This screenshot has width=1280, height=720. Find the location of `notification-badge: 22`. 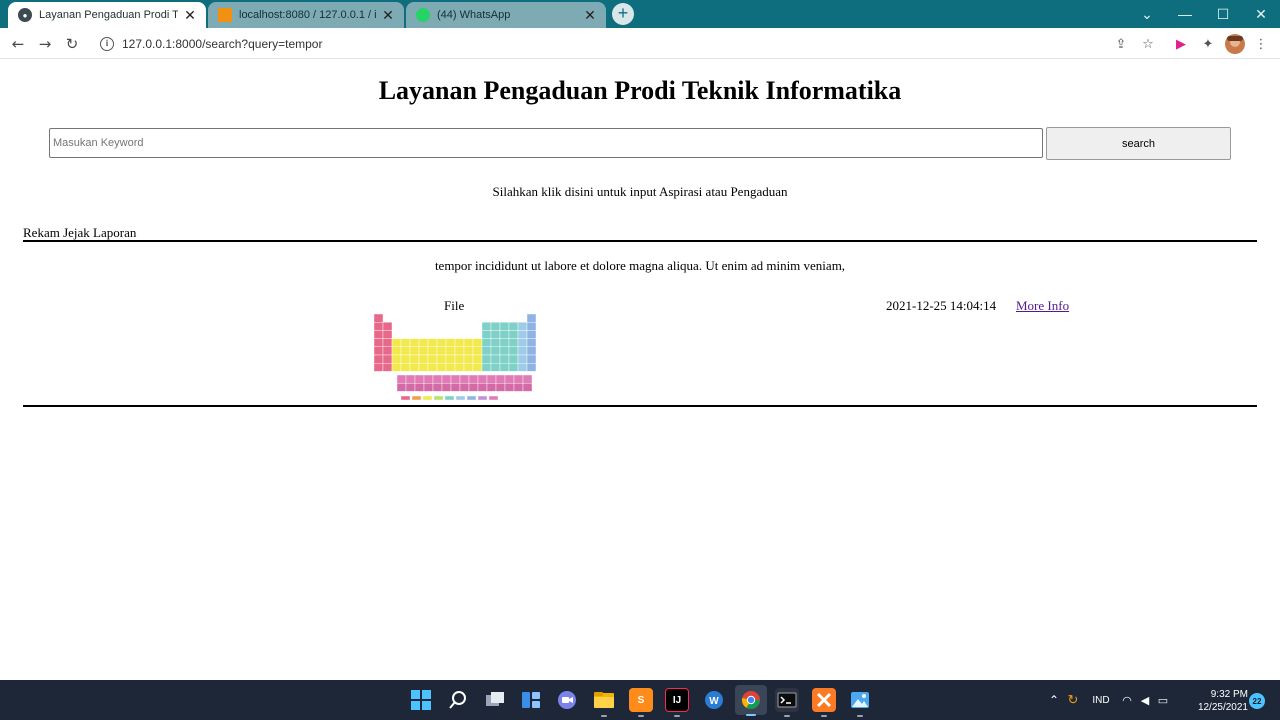

notification-badge: 22 is located at coordinates (1257, 701).